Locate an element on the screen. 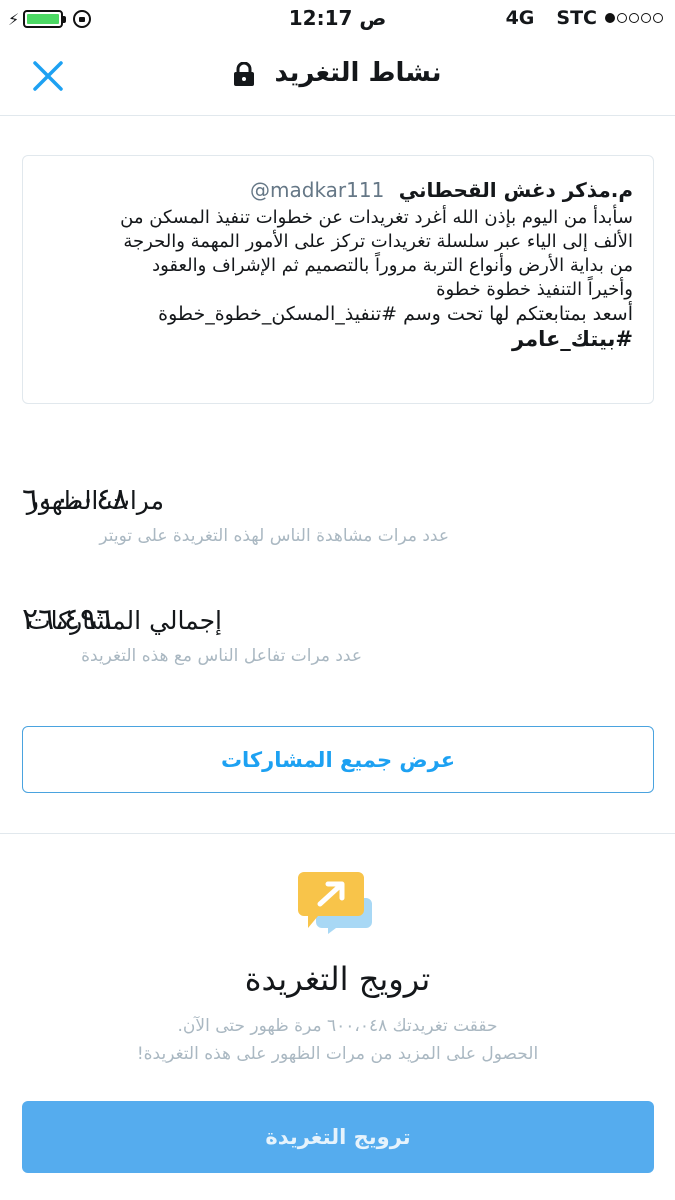 This screenshot has height=1200, width=675. status-bar: ⚡ 12:17 ص 4G STC is located at coordinates (337, 19).